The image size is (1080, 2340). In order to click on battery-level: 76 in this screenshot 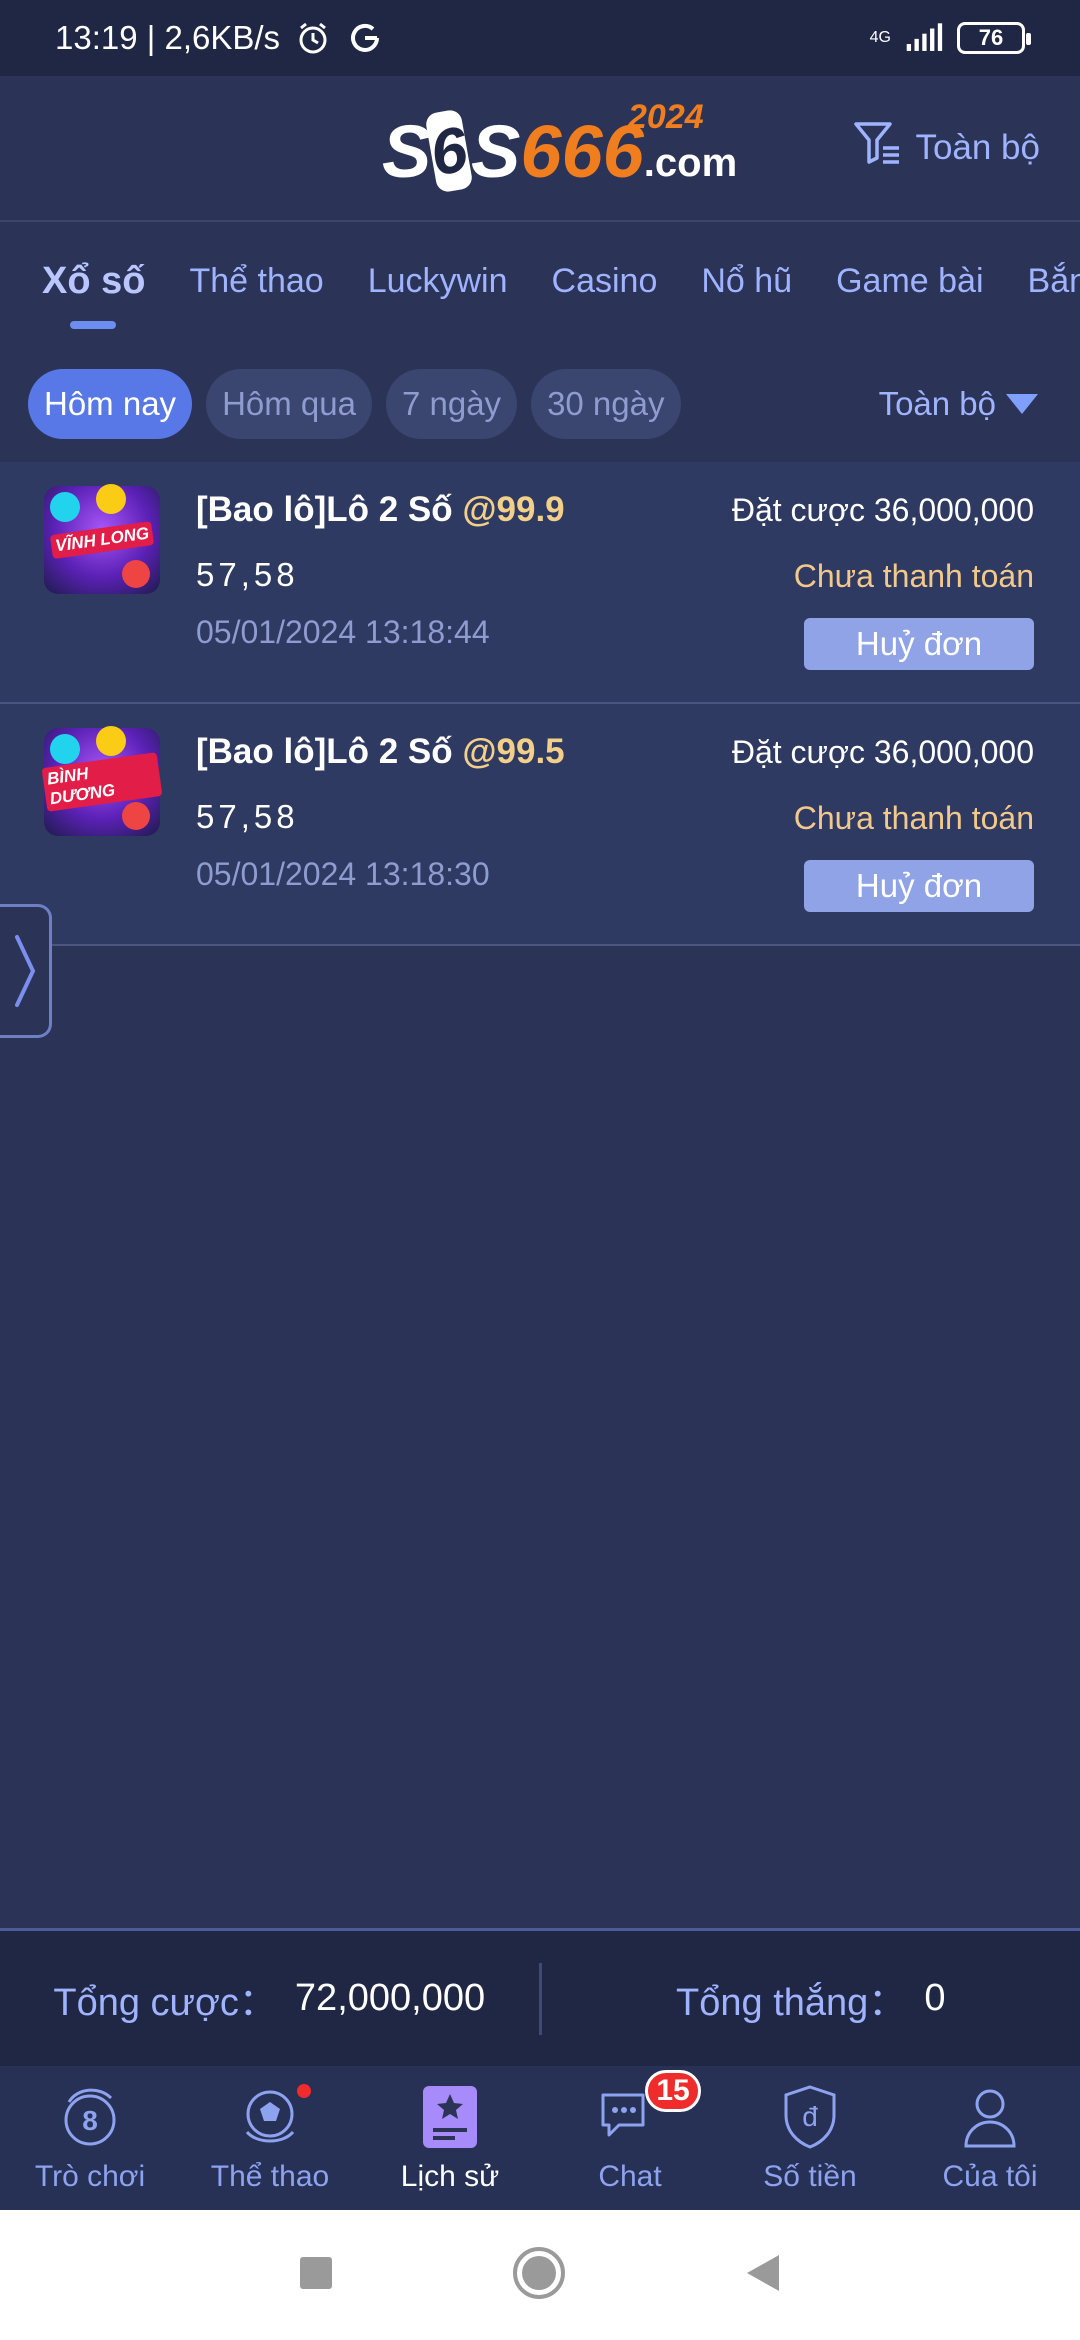, I will do `click(991, 37)`.